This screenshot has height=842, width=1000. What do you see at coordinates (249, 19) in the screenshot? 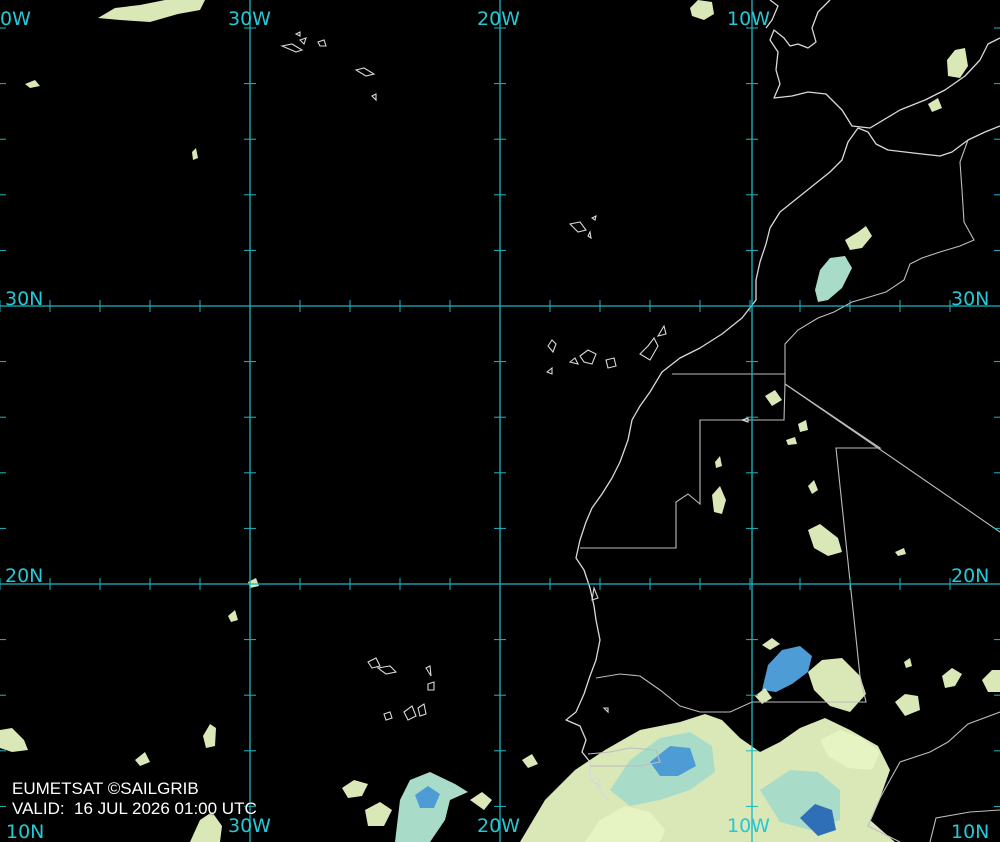
I see `lon-label-30w-top: 30W` at bounding box center [249, 19].